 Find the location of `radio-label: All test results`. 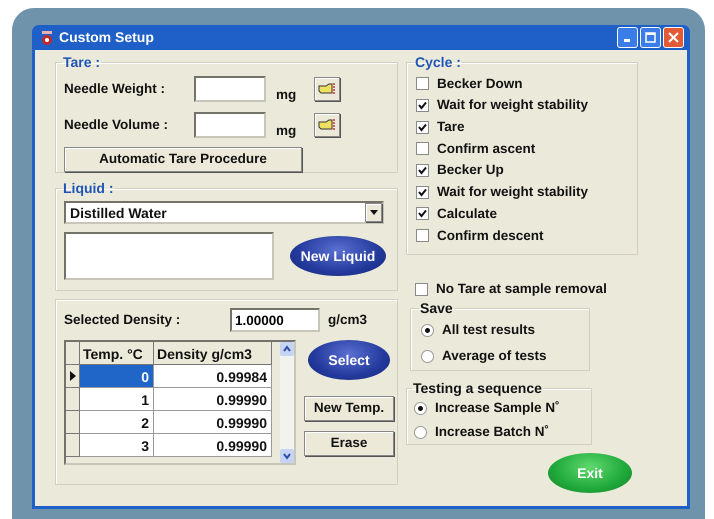

radio-label: All test results is located at coordinates (489, 330).